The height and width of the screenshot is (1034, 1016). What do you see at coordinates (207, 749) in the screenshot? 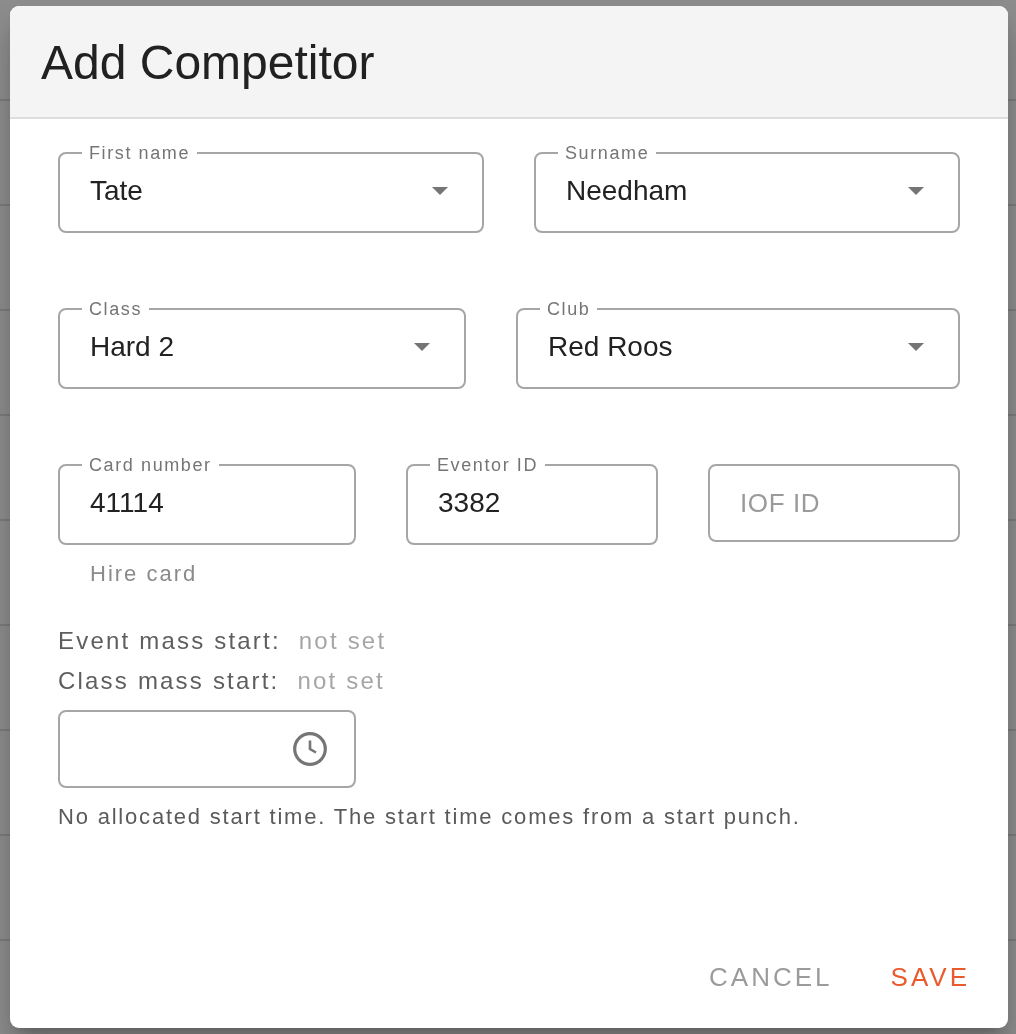
I see `time-field` at bounding box center [207, 749].